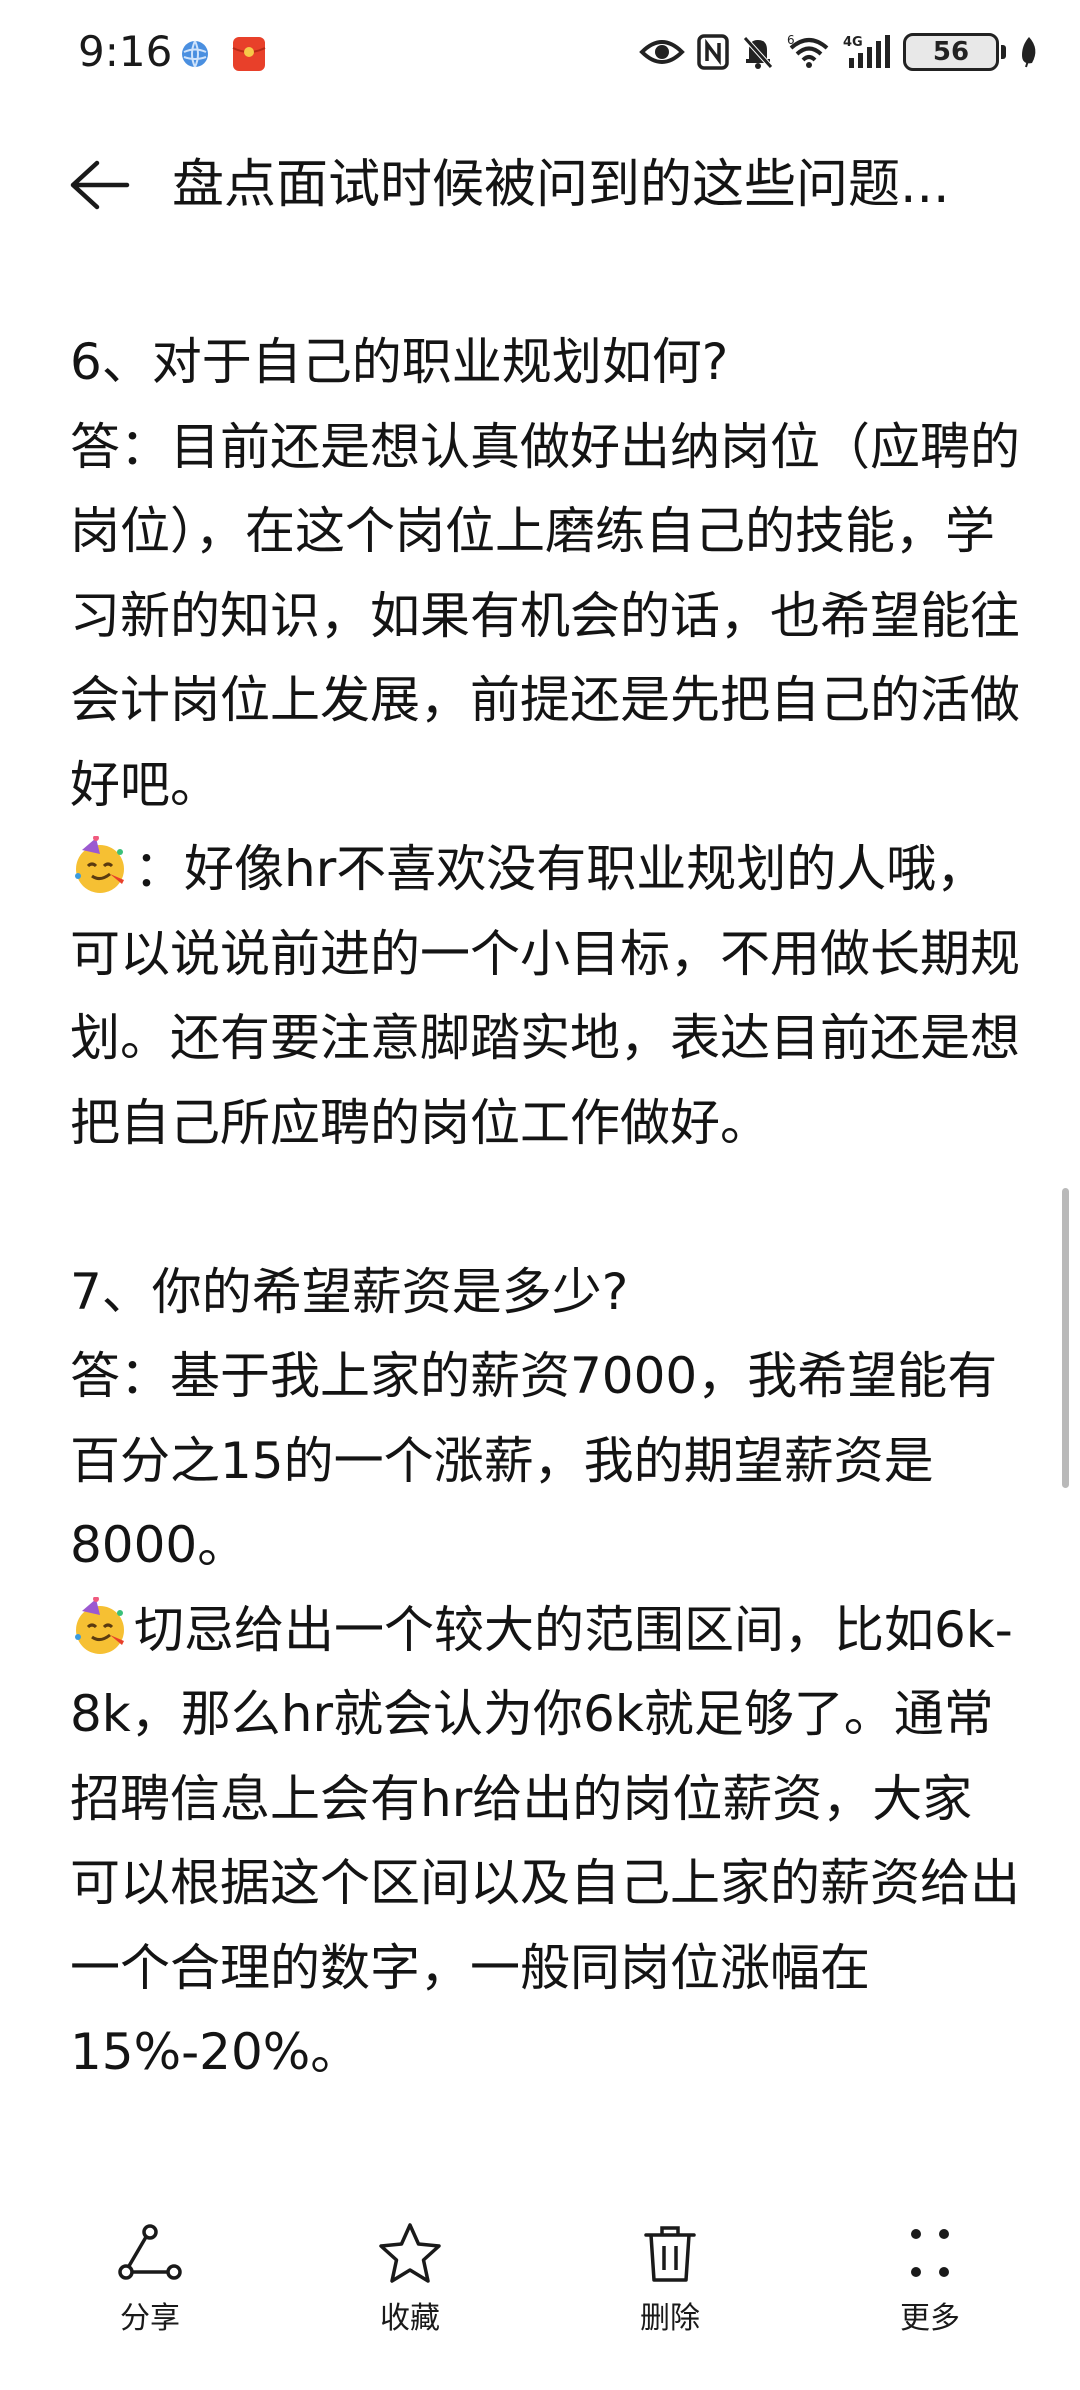 The image size is (1080, 2390). What do you see at coordinates (125, 51) in the screenshot?
I see `status-time: 9:16` at bounding box center [125, 51].